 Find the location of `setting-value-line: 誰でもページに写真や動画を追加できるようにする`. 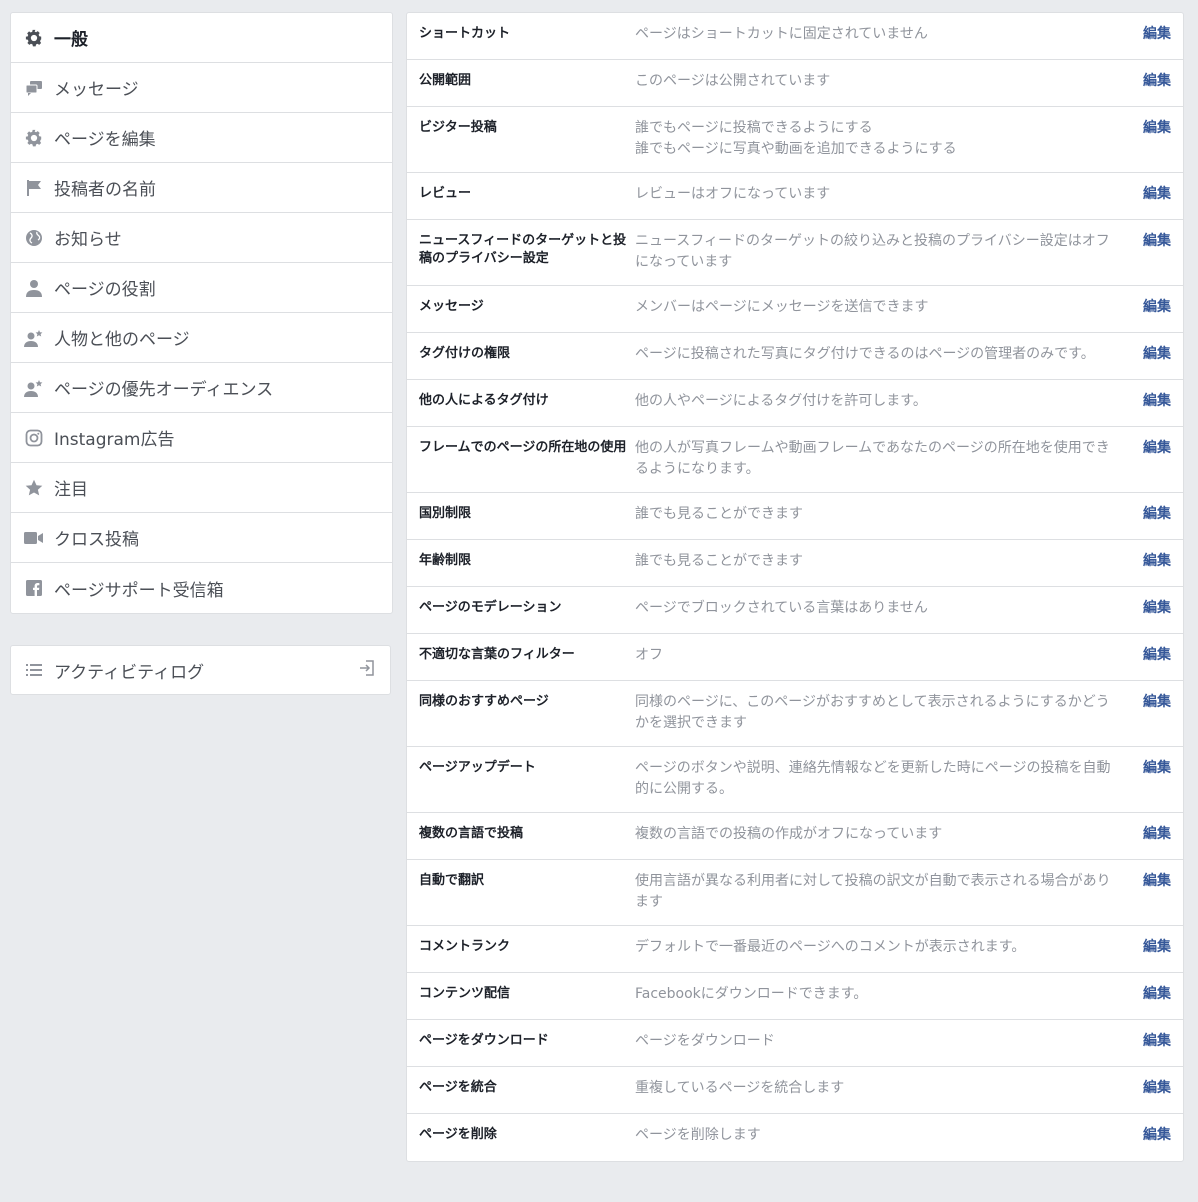

setting-value-line: 誰でもページに写真や動画を追加できるようにする is located at coordinates (796, 149).